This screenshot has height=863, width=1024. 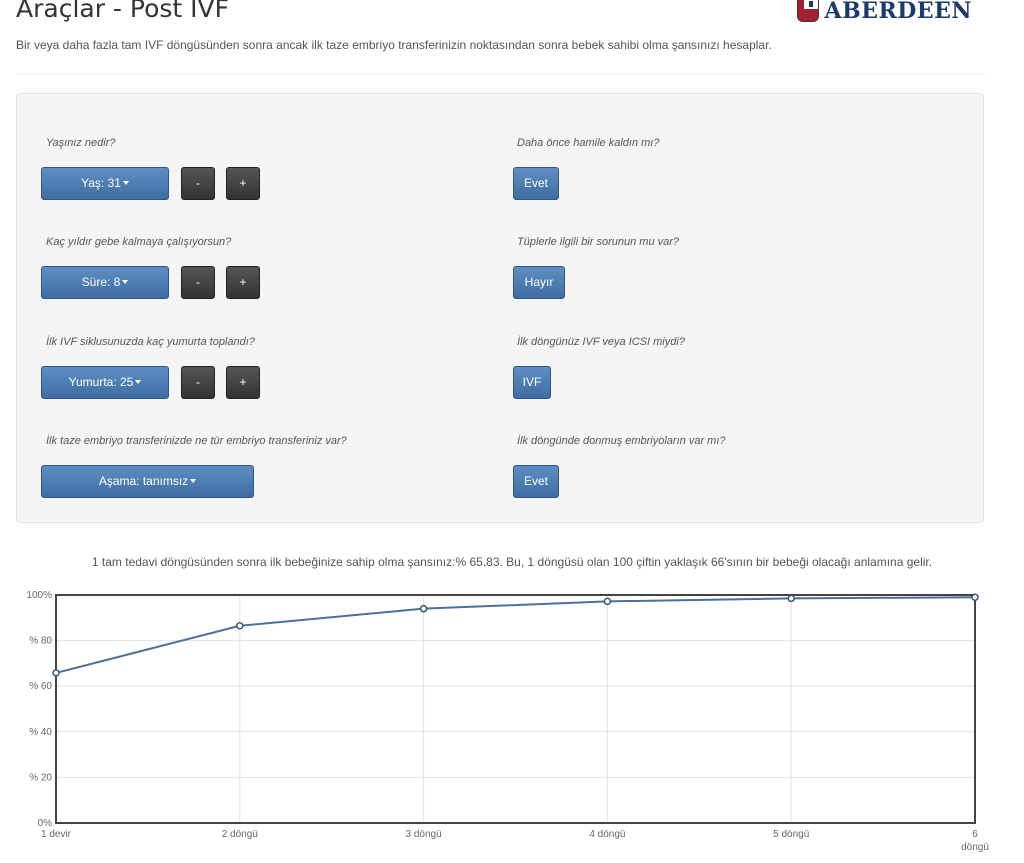 What do you see at coordinates (198, 382) in the screenshot?
I see `eggs-decrement-button: -` at bounding box center [198, 382].